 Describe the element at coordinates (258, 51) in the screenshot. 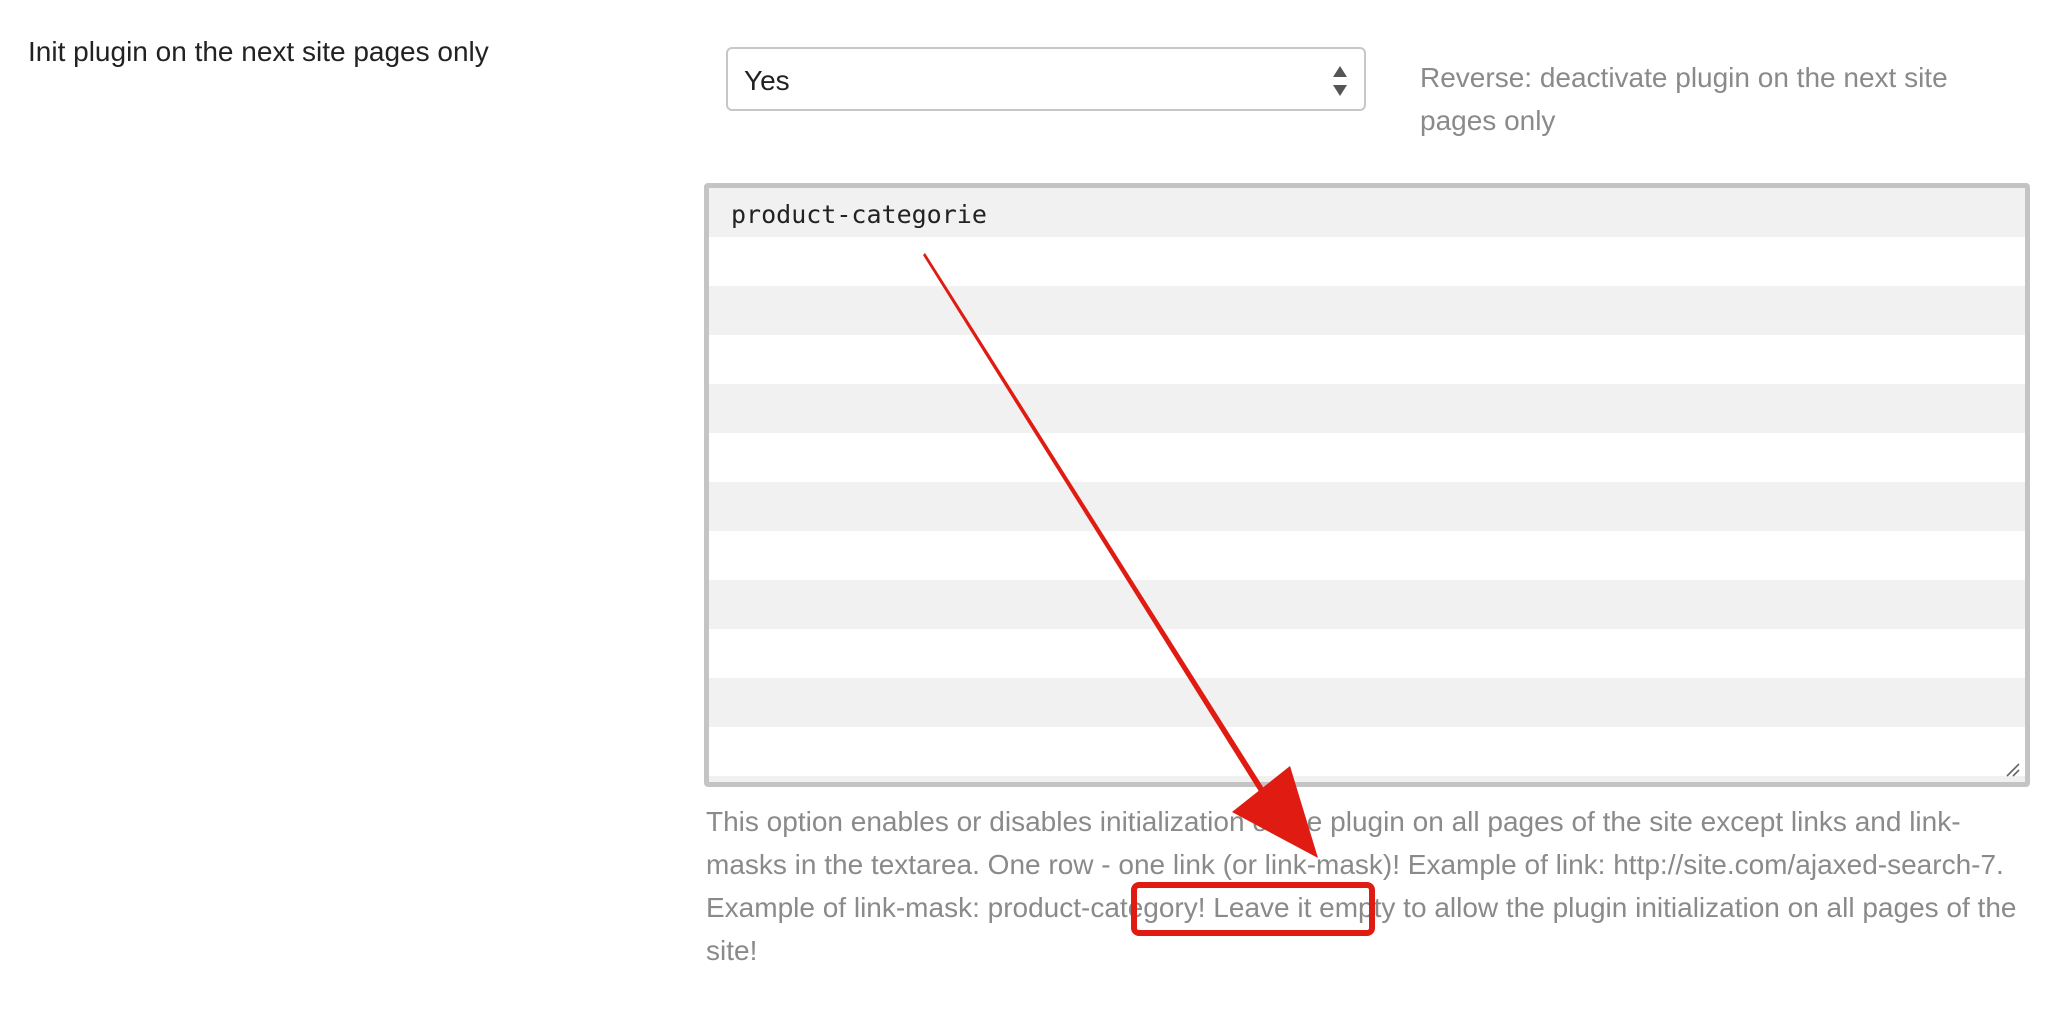

I see `setting-label: Init plugin on the next site pages only` at that location.